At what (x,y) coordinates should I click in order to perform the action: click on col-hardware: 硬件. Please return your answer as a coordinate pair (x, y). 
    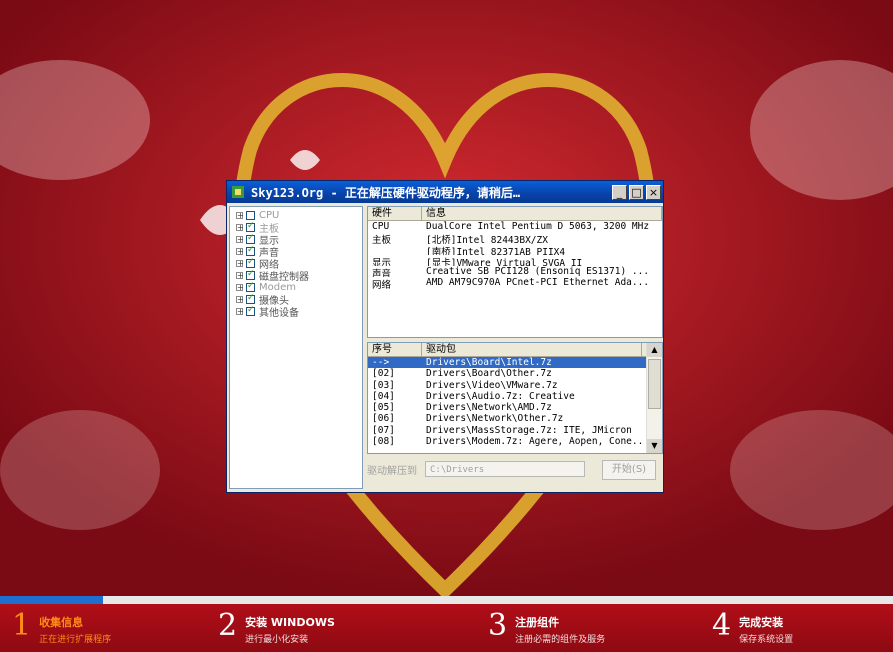
    Looking at the image, I should click on (395, 213).